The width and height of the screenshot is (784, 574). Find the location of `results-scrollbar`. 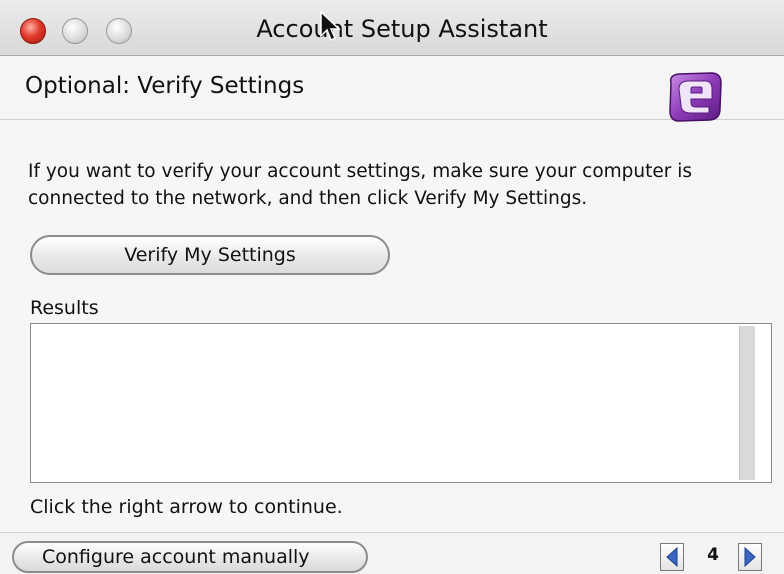

results-scrollbar is located at coordinates (747, 403).